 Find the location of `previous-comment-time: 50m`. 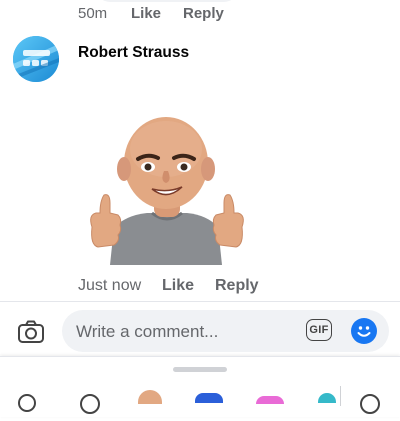

previous-comment-time: 50m is located at coordinates (93, 13).